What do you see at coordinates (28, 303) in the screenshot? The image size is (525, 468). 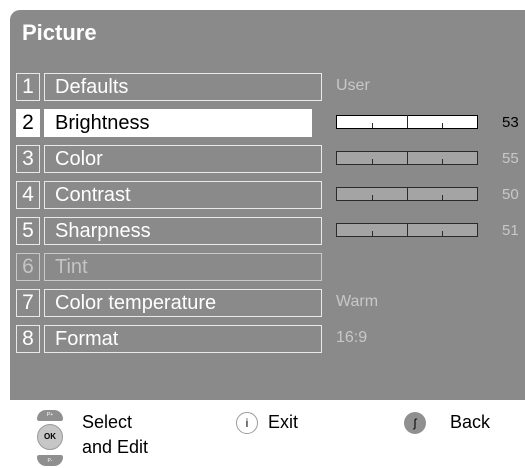 I see `menu-item-number: 7` at bounding box center [28, 303].